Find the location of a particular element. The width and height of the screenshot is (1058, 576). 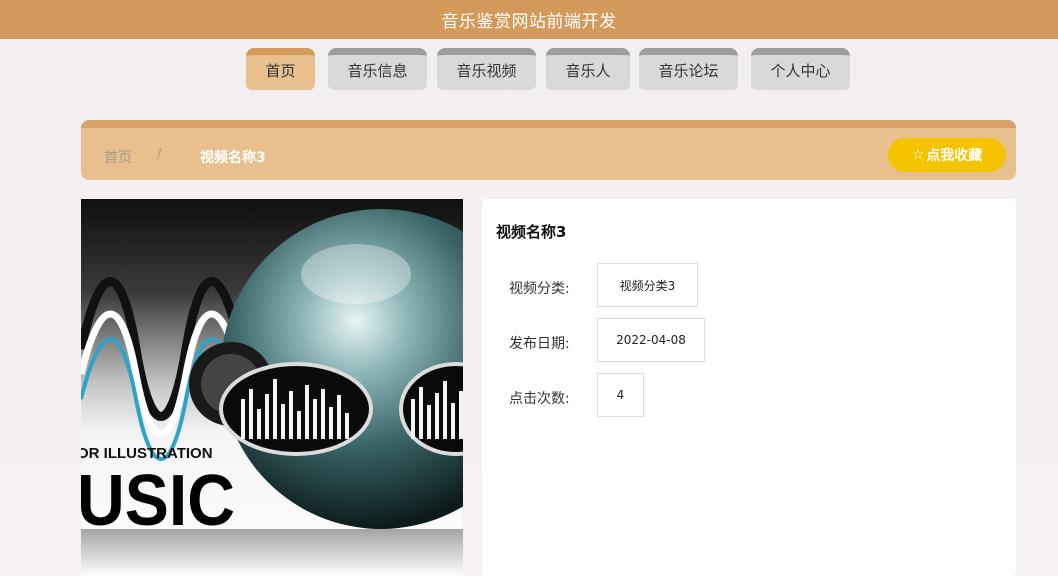

tab-label: 首页 is located at coordinates (280, 71).